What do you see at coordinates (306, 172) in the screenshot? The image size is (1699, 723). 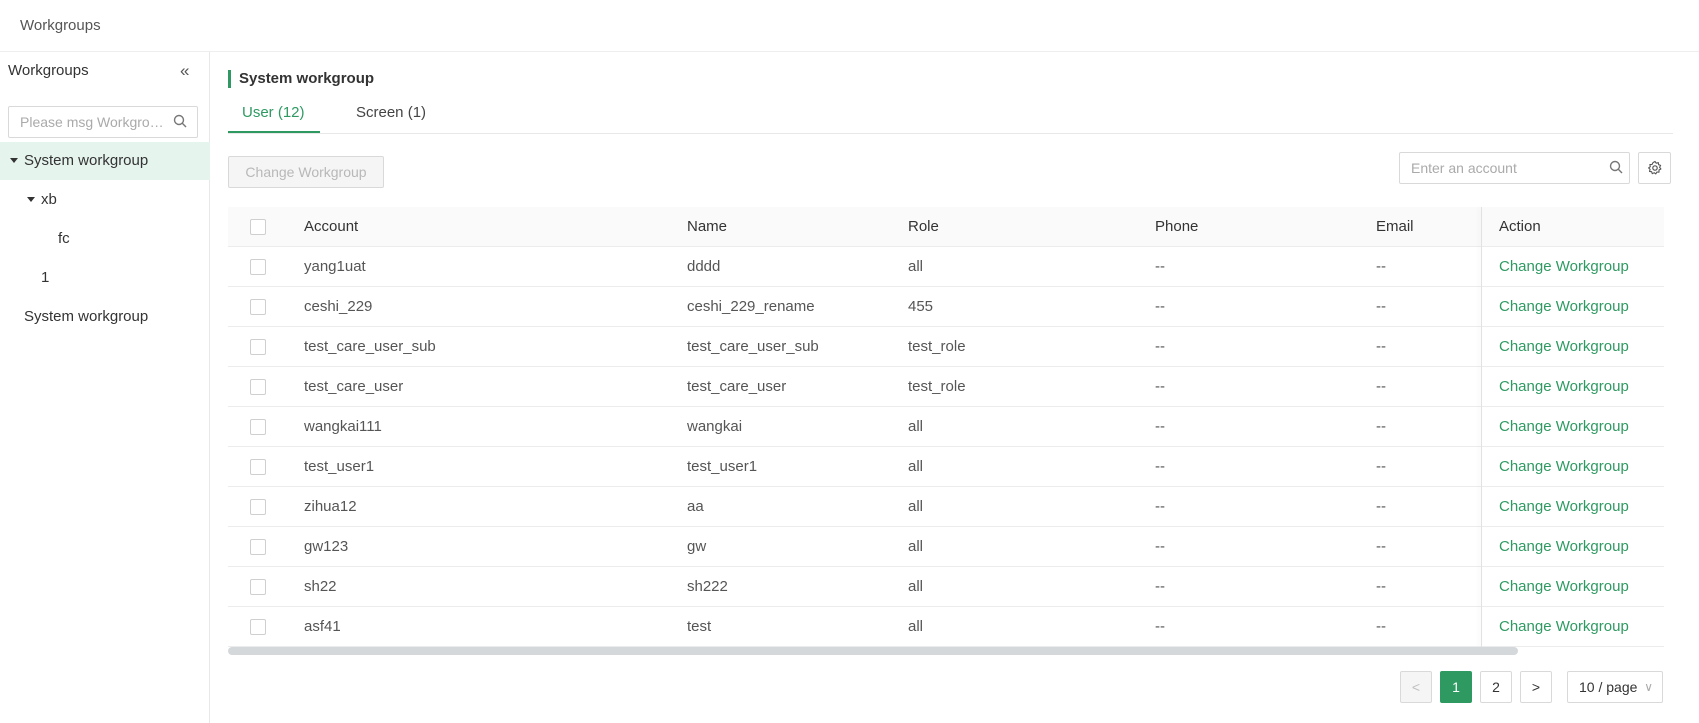 I see `change-workgroup-button: Change Workgroup` at bounding box center [306, 172].